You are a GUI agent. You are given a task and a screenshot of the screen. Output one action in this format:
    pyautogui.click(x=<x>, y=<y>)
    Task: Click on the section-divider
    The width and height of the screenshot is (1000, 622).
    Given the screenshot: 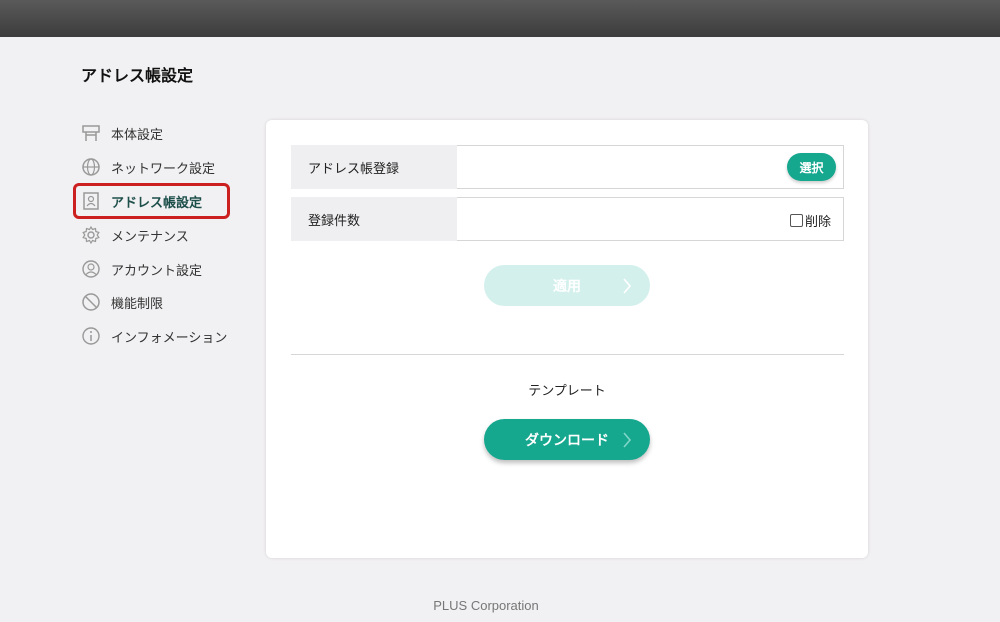 What is the action you would take?
    pyautogui.click(x=567, y=354)
    